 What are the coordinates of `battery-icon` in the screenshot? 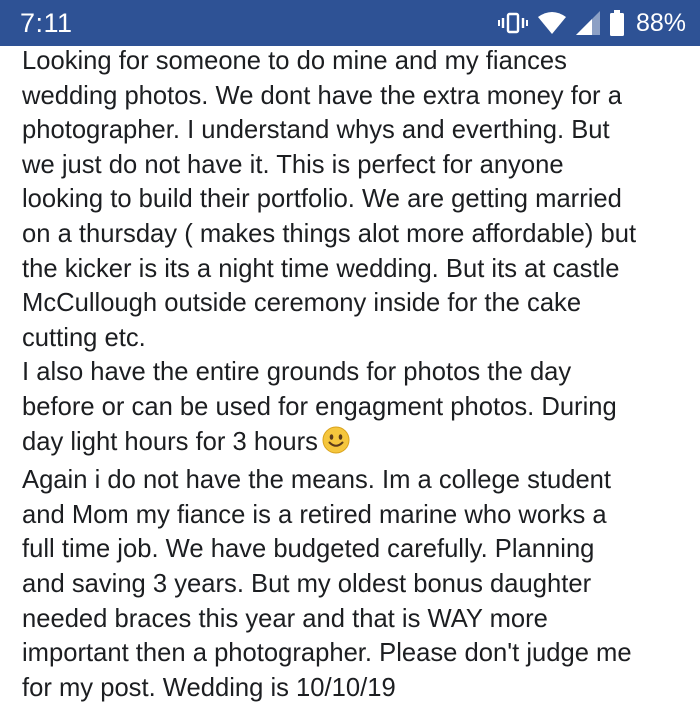 It's located at (616, 23).